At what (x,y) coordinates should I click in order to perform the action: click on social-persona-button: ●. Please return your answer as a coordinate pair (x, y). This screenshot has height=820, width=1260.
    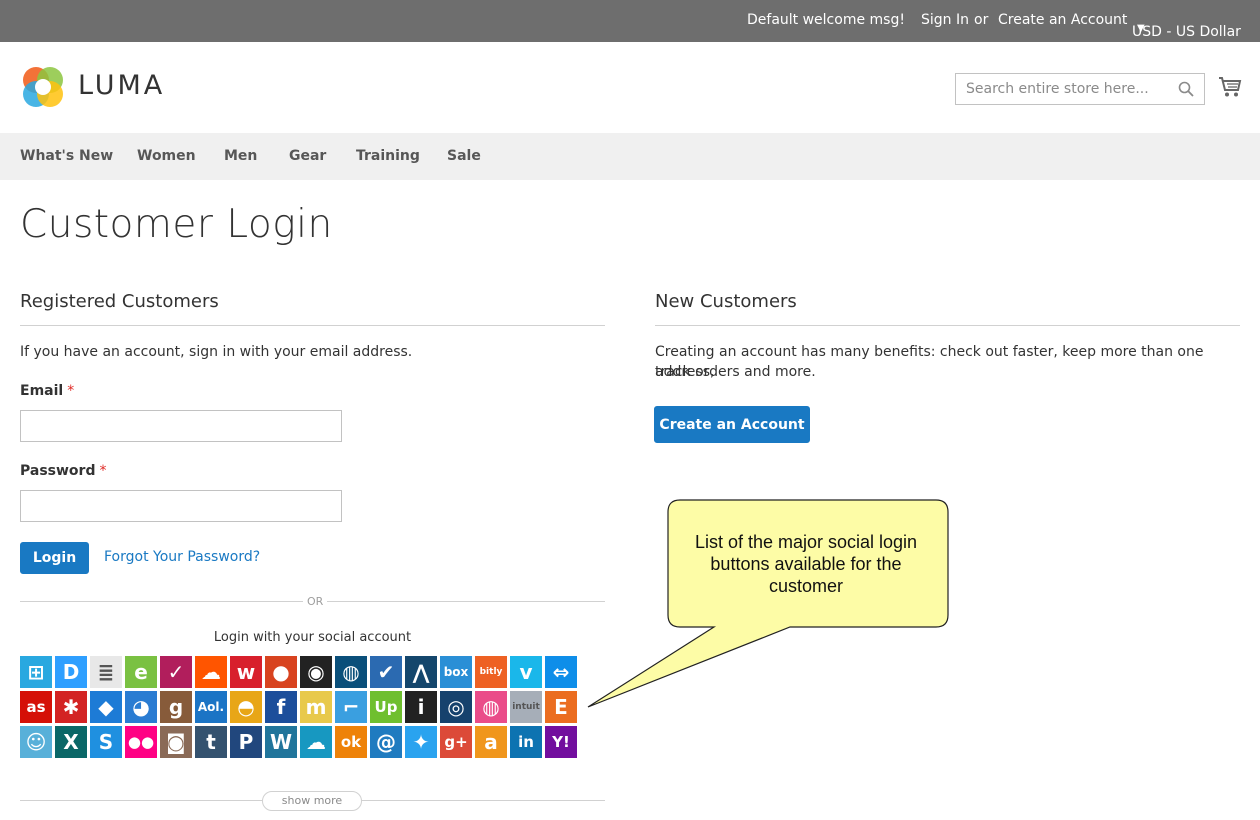
    Looking at the image, I should click on (281, 672).